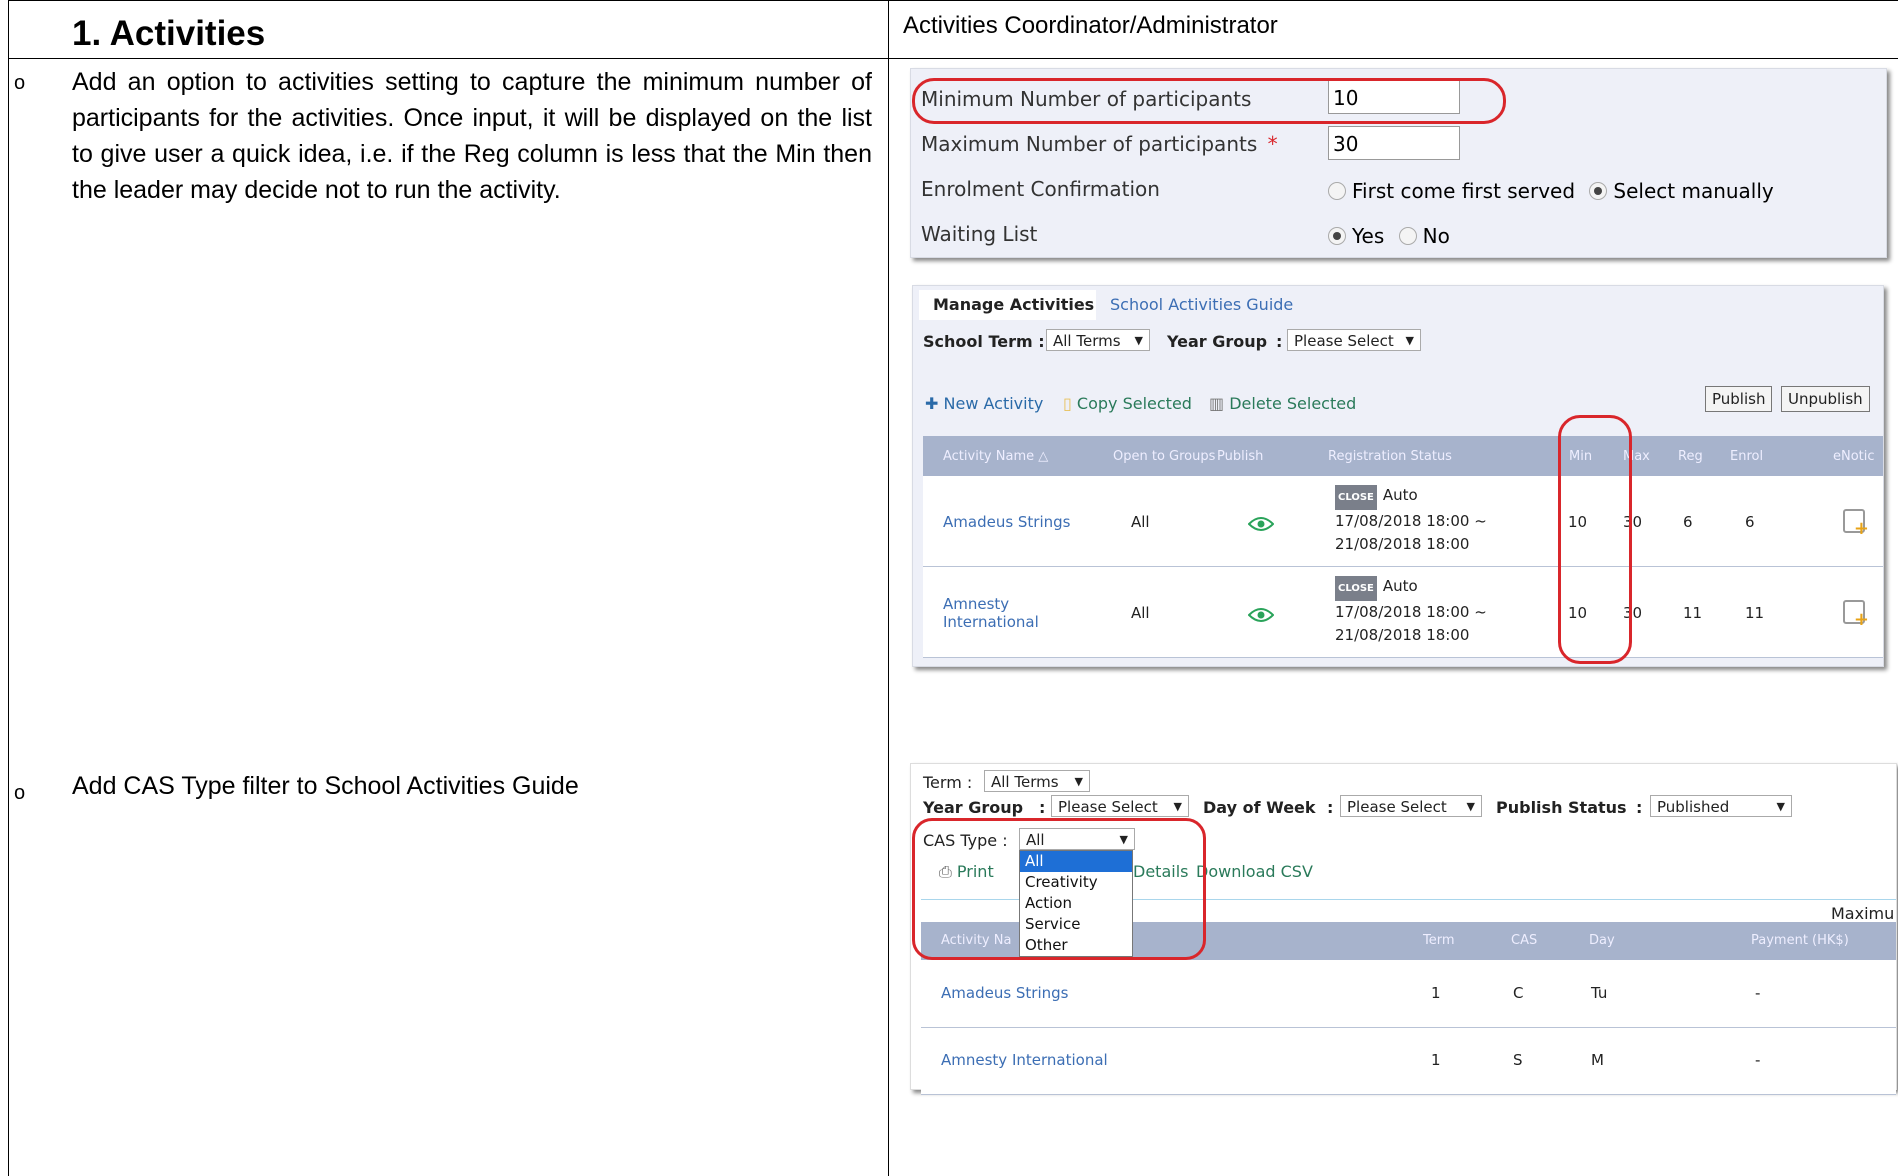  Describe the element at coordinates (1639, 807) in the screenshot. I see `publish-status-colon: :` at that location.